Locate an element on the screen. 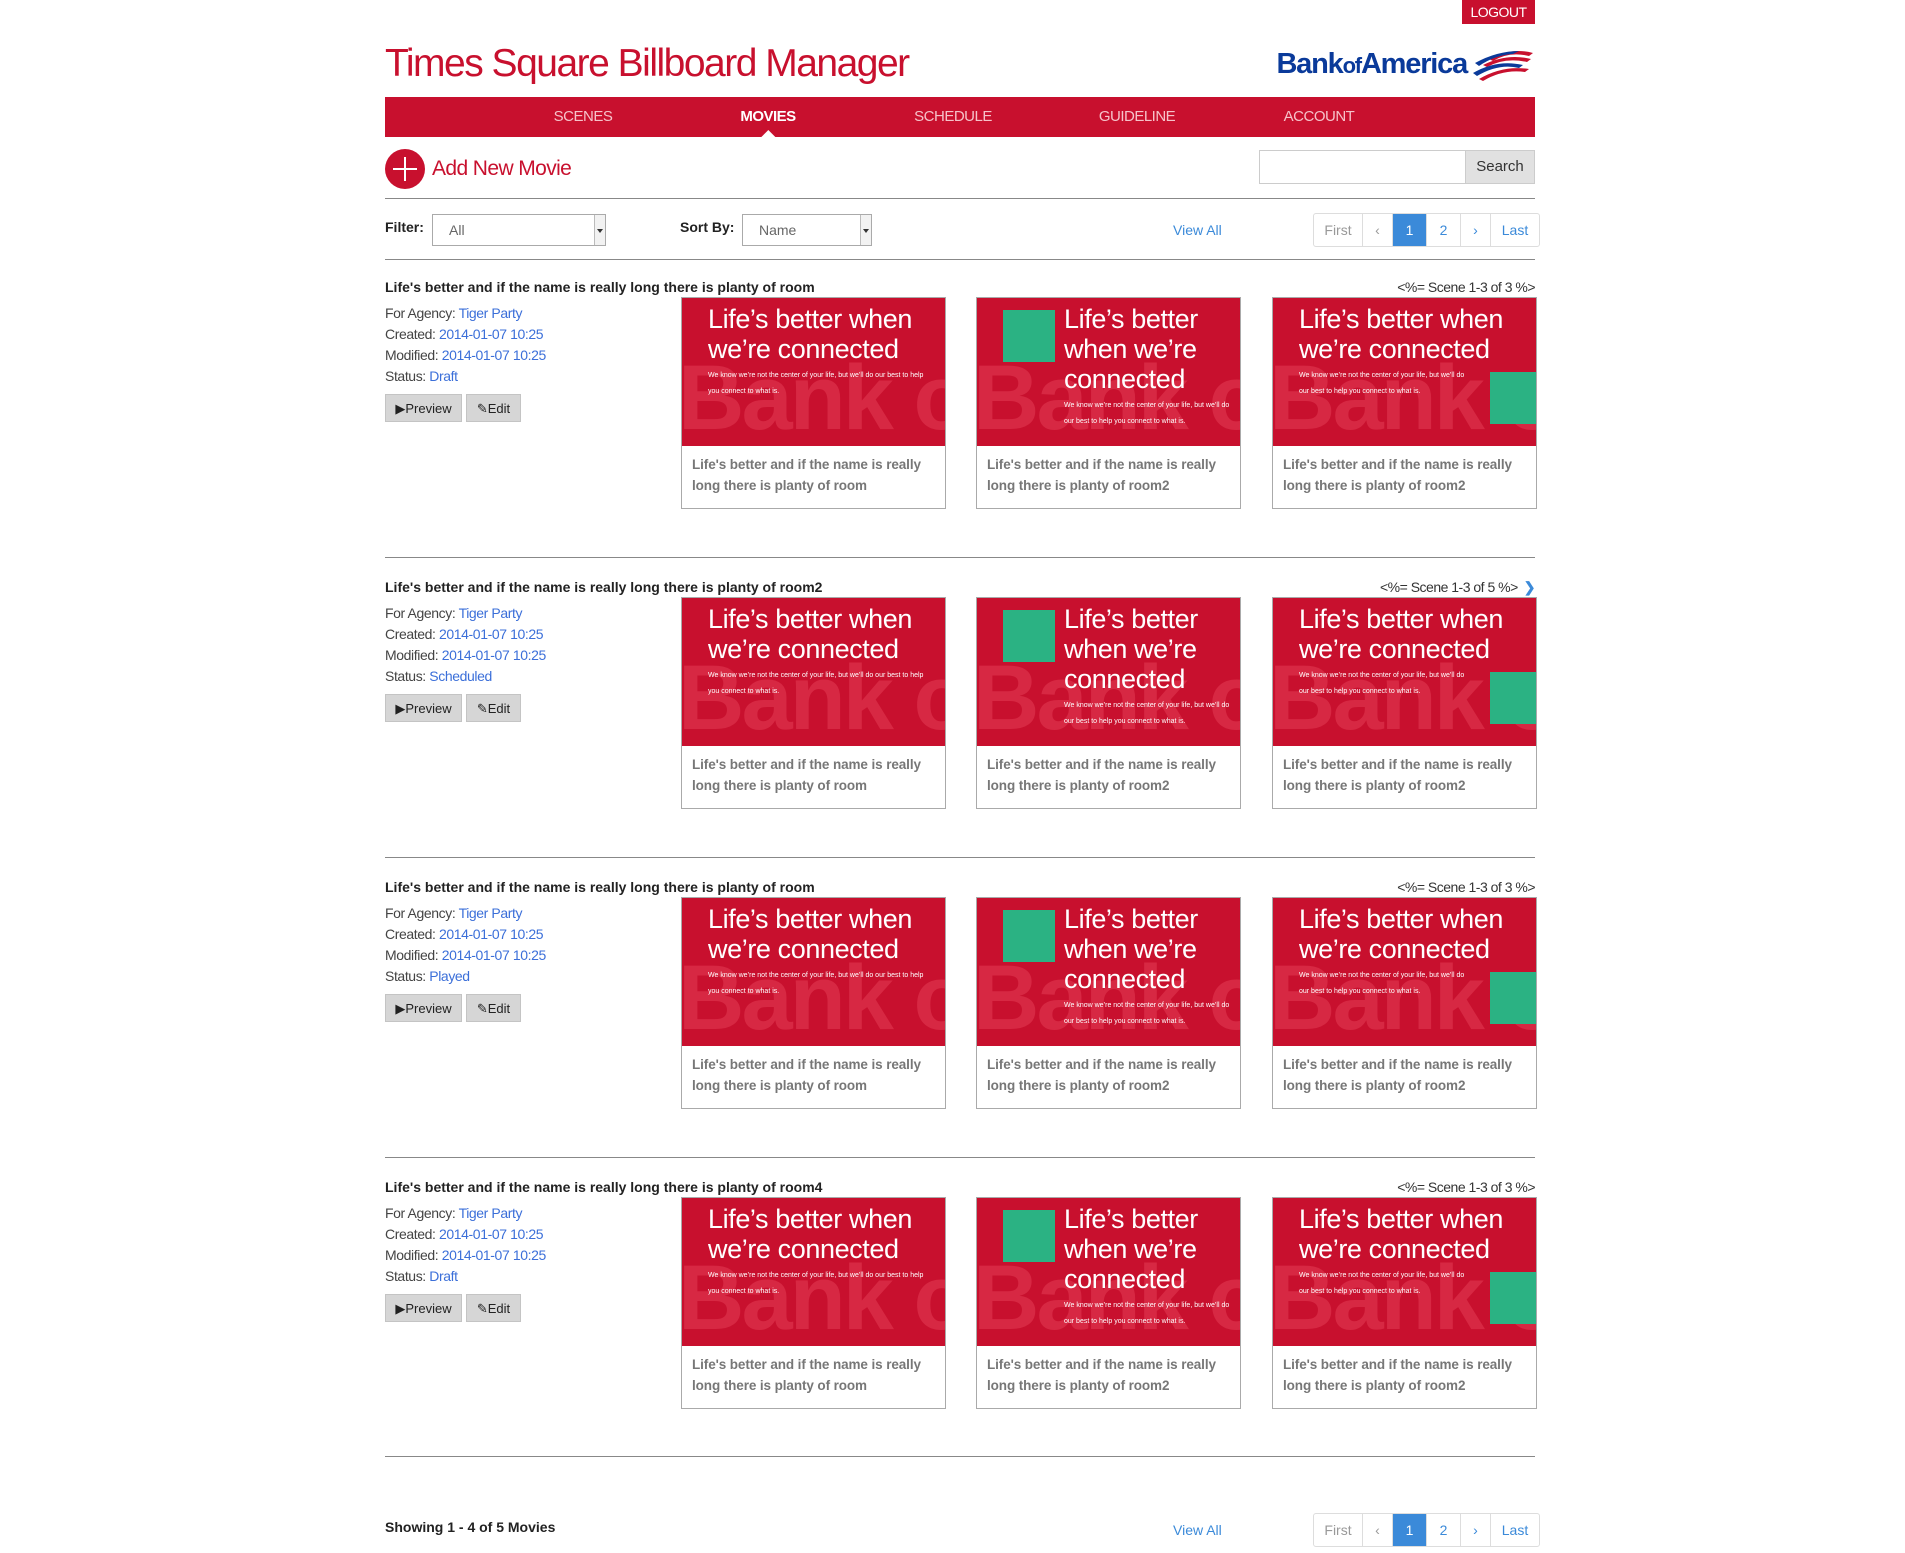 The height and width of the screenshot is (1553, 1905). nav-item-movies: MOVIES is located at coordinates (768, 117).